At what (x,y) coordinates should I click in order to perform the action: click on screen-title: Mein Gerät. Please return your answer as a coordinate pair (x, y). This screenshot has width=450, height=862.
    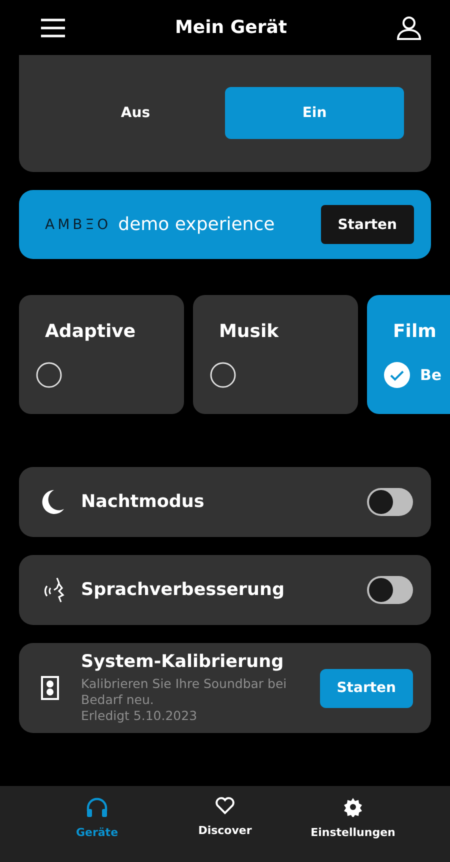
    Looking at the image, I should click on (231, 27).